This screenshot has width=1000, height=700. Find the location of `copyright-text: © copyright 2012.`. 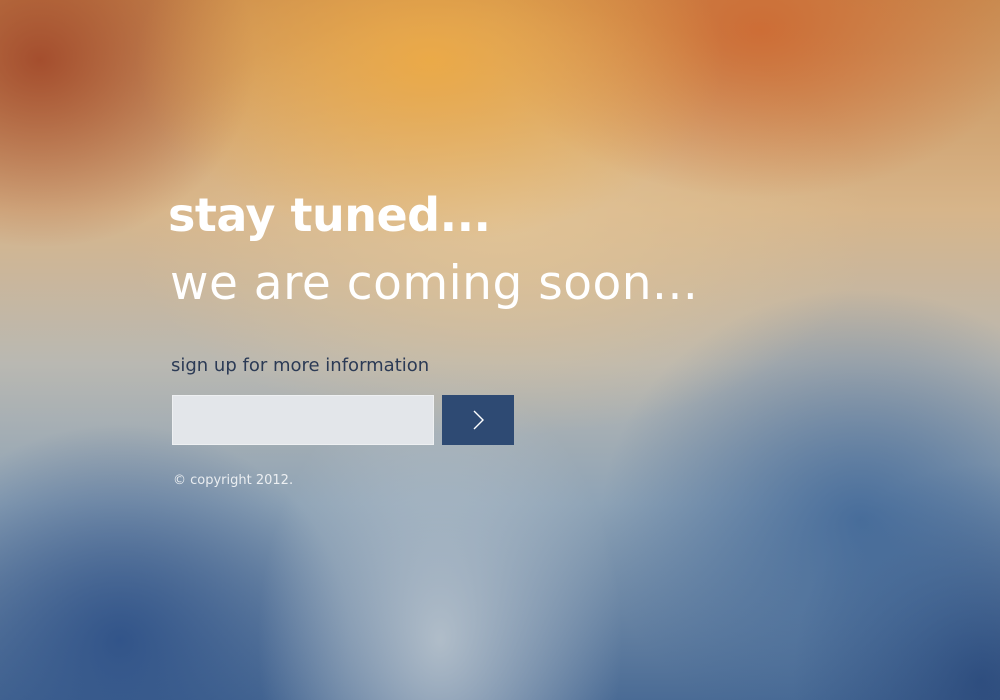

copyright-text: © copyright 2012. is located at coordinates (233, 480).